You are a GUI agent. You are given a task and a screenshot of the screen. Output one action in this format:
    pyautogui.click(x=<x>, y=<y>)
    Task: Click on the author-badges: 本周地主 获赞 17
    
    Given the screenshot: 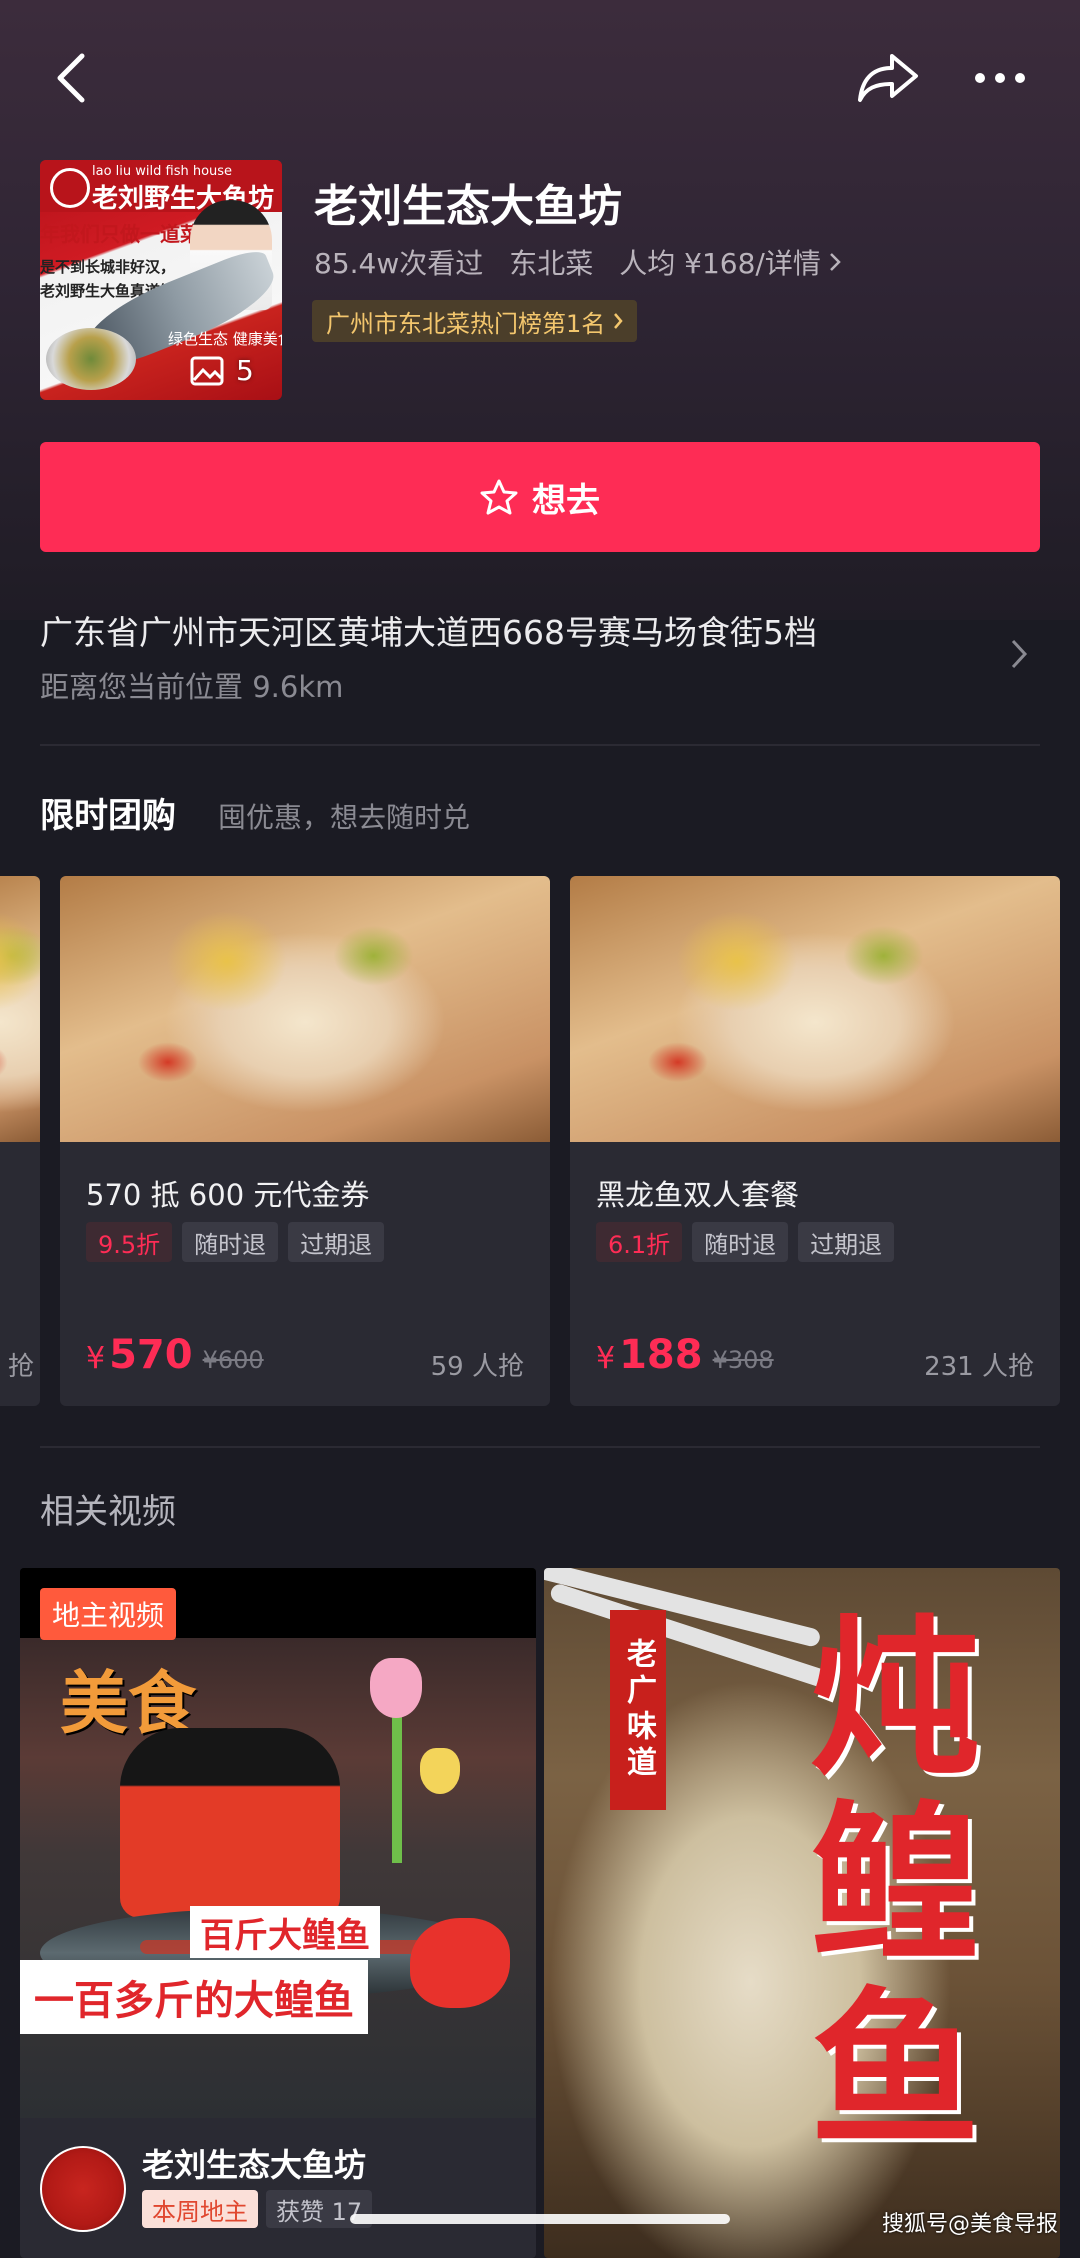 What is the action you would take?
    pyautogui.click(x=257, y=2209)
    